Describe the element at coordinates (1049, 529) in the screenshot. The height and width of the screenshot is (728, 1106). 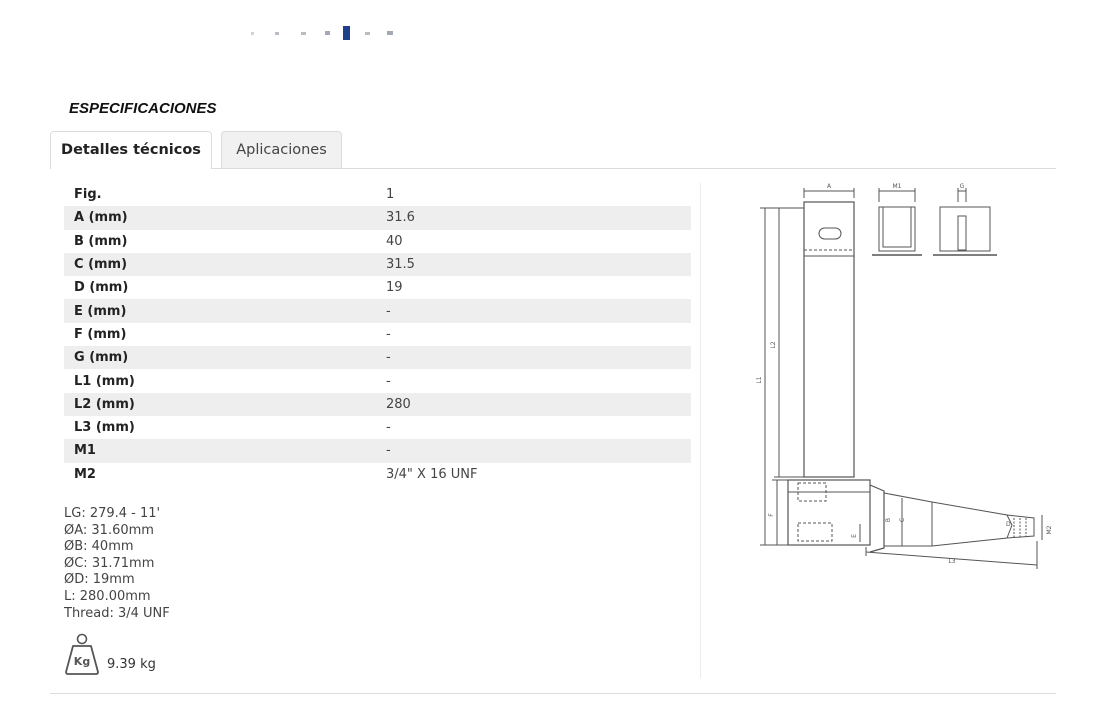
I see `dim-label-m2: M2` at that location.